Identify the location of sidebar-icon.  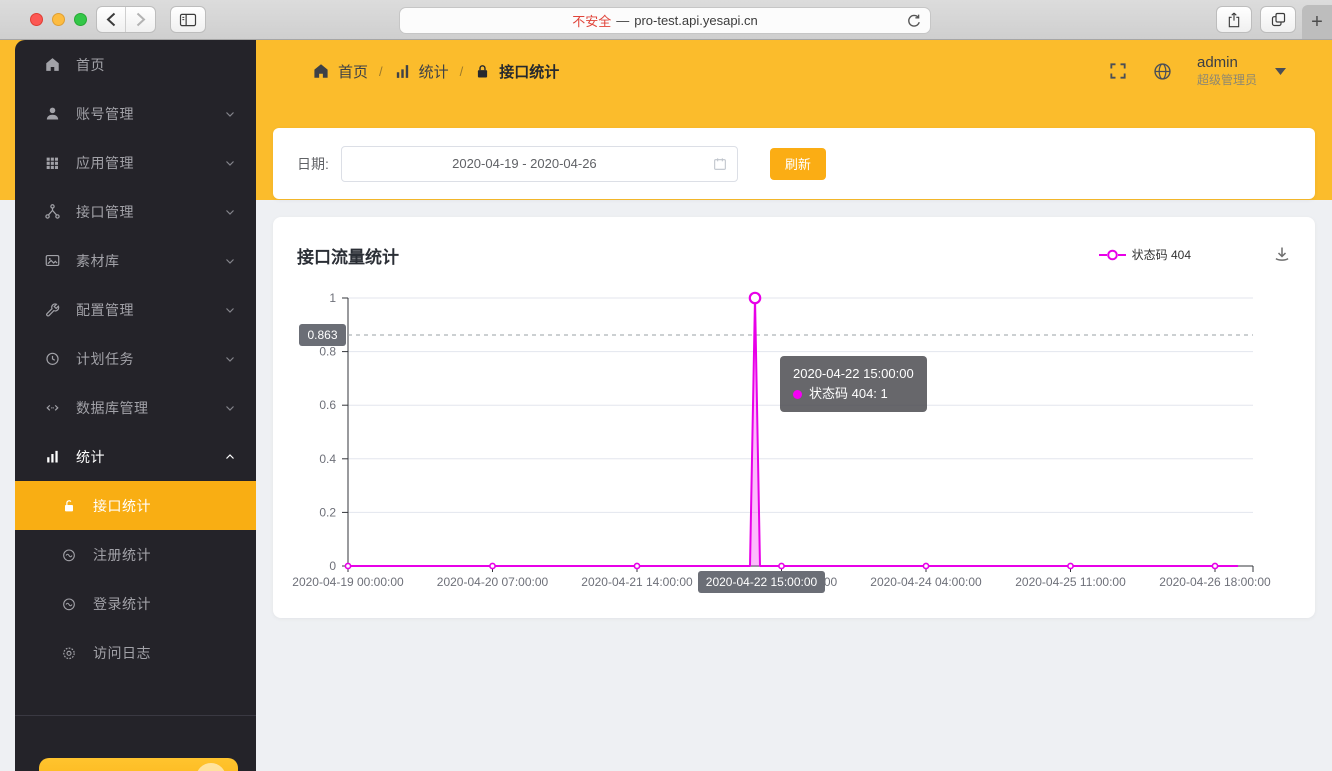
(188, 19).